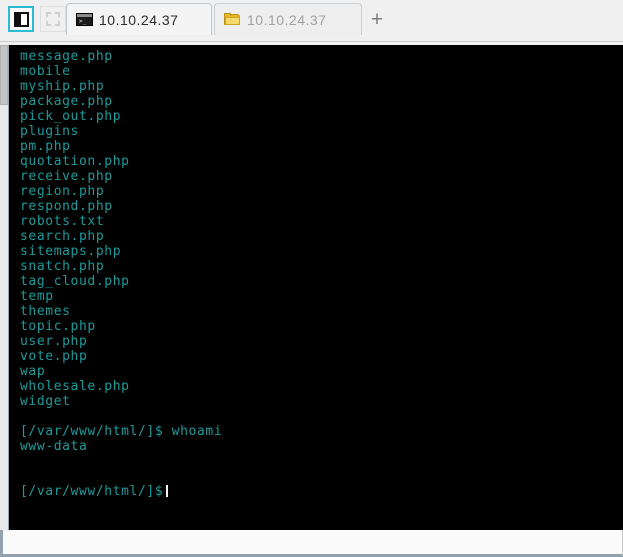 This screenshot has height=557, width=623. I want to click on plus-icon: +, so click(377, 19).